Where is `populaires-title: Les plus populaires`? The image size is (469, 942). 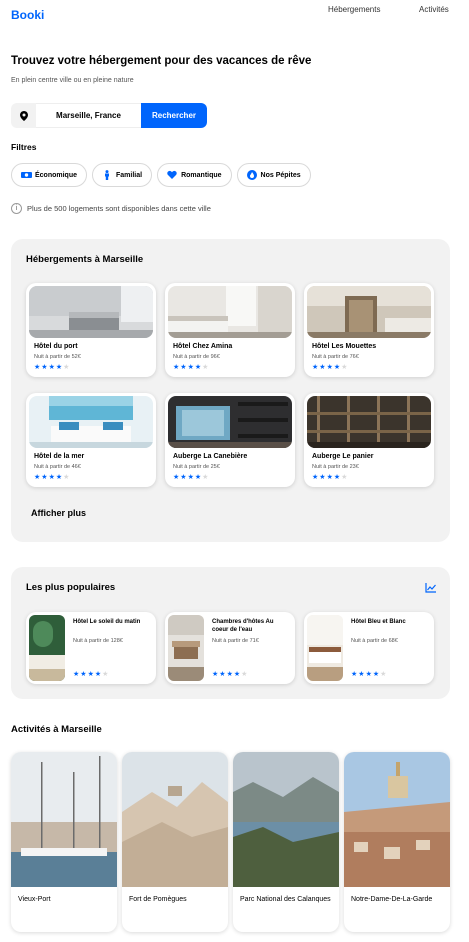 populaires-title: Les plus populaires is located at coordinates (71, 587).